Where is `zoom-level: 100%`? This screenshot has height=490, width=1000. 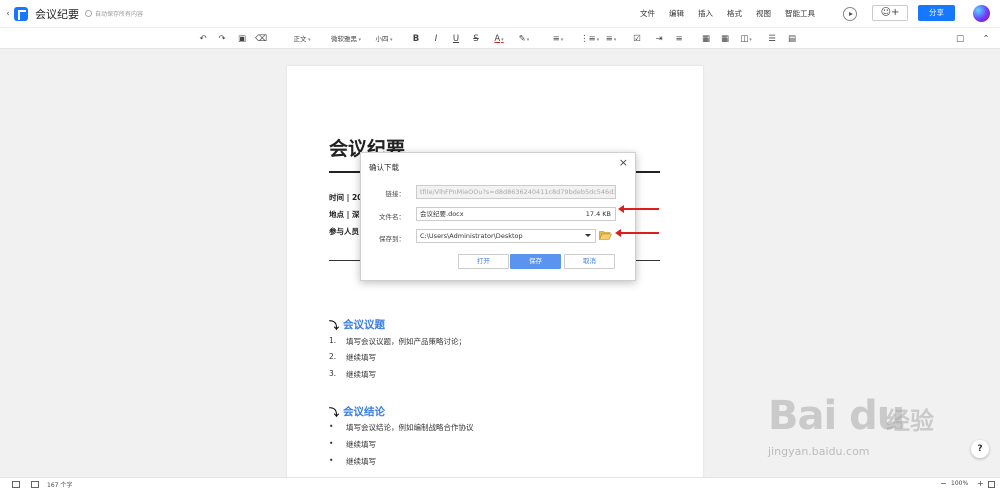
zoom-level: 100% is located at coordinates (959, 483).